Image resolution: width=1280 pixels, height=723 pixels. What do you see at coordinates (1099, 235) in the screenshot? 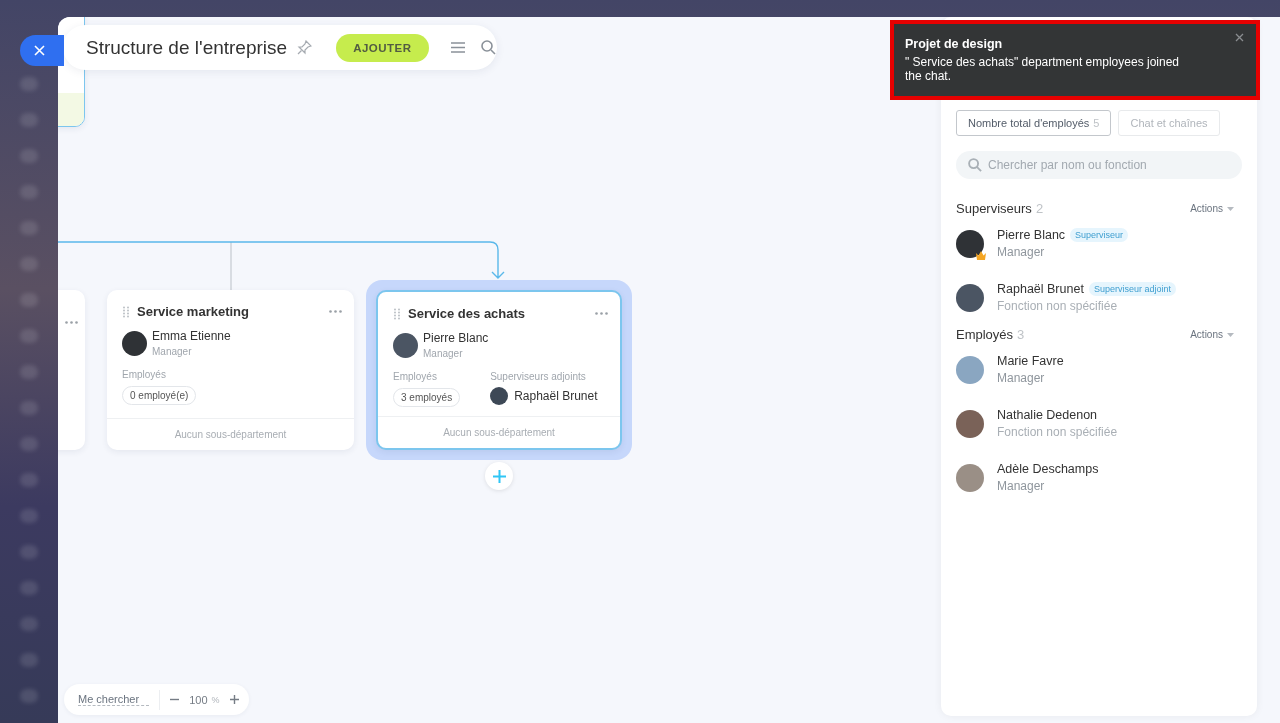
I see `role-badge: Superviseur` at bounding box center [1099, 235].